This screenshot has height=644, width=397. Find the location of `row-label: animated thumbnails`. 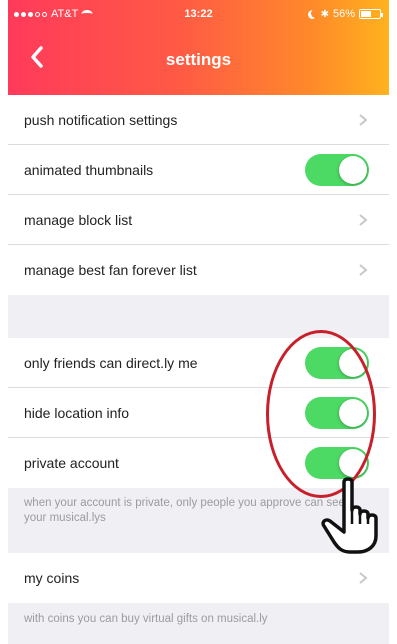

row-label: animated thumbnails is located at coordinates (89, 169).